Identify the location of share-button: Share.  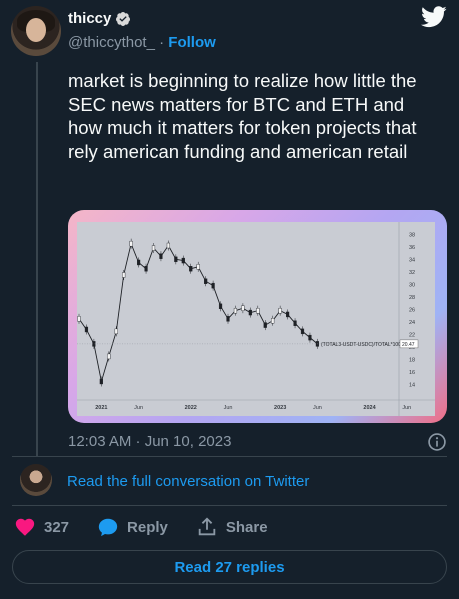
(232, 527).